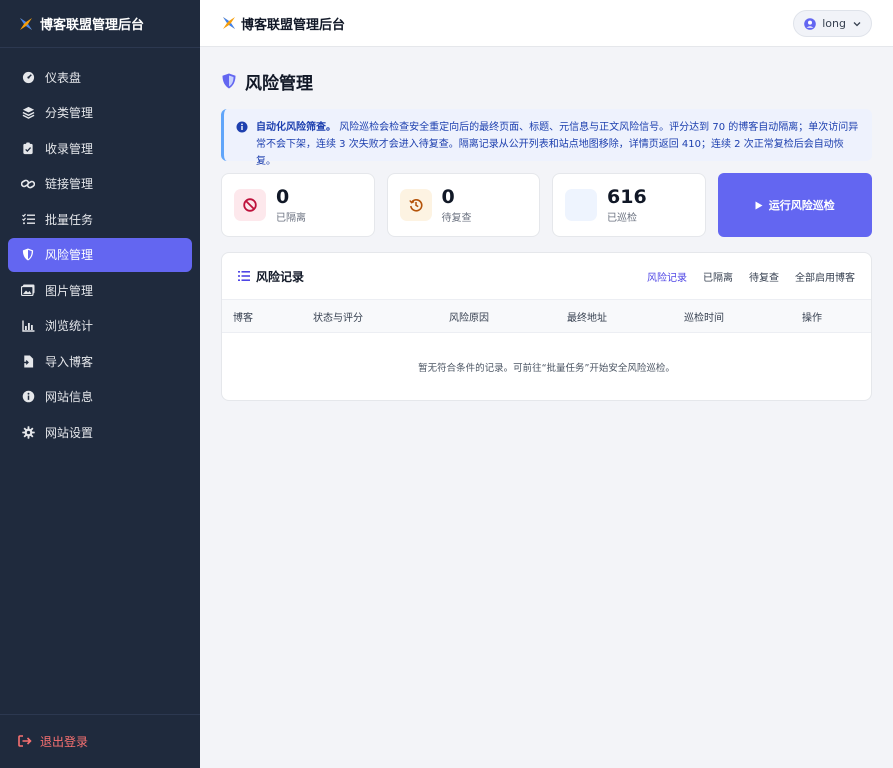 This screenshot has height=768, width=893. I want to click on file-import-icon, so click(28, 361).